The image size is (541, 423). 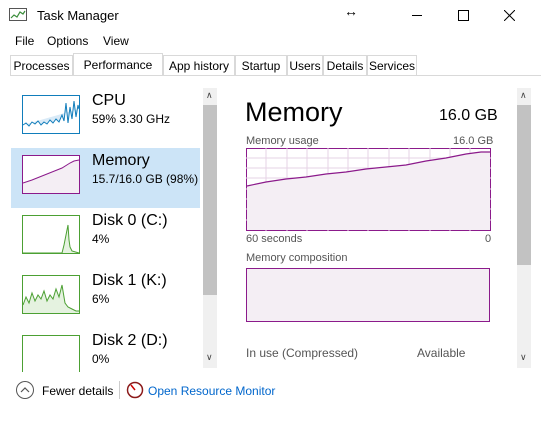 What do you see at coordinates (130, 220) in the screenshot?
I see `sidebar-item-label: Disk 0 (C:)` at bounding box center [130, 220].